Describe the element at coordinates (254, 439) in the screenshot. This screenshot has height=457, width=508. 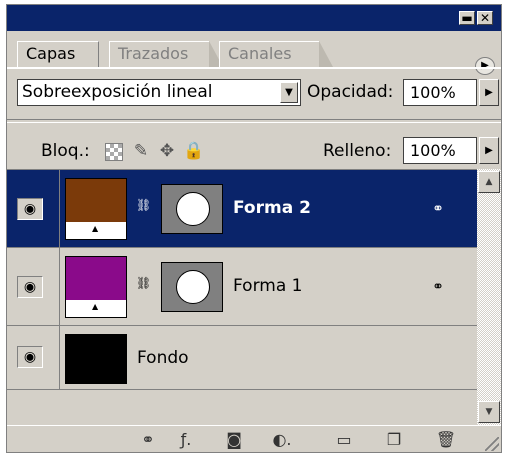
I see `bottom-toolbar: ⚭ ƒ. ◙ ◐. ▭ ❐ 🗑` at that location.